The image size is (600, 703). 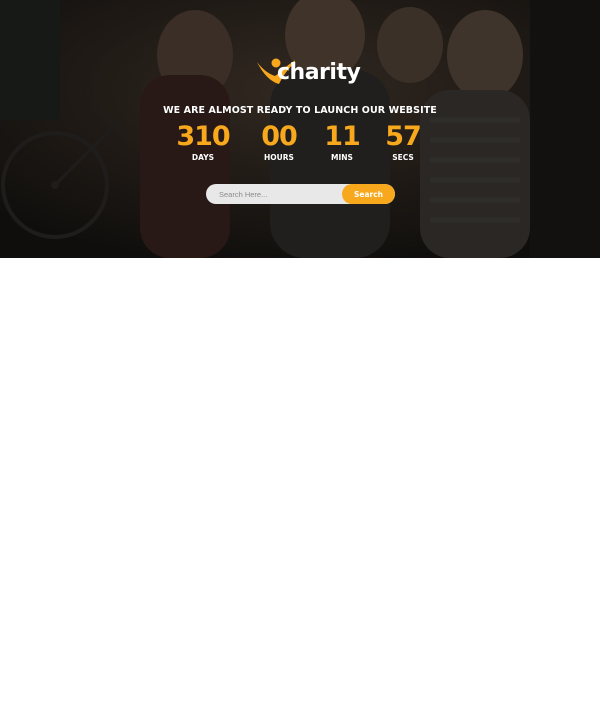 What do you see at coordinates (203, 136) in the screenshot?
I see `countdown-days-value: 310` at bounding box center [203, 136].